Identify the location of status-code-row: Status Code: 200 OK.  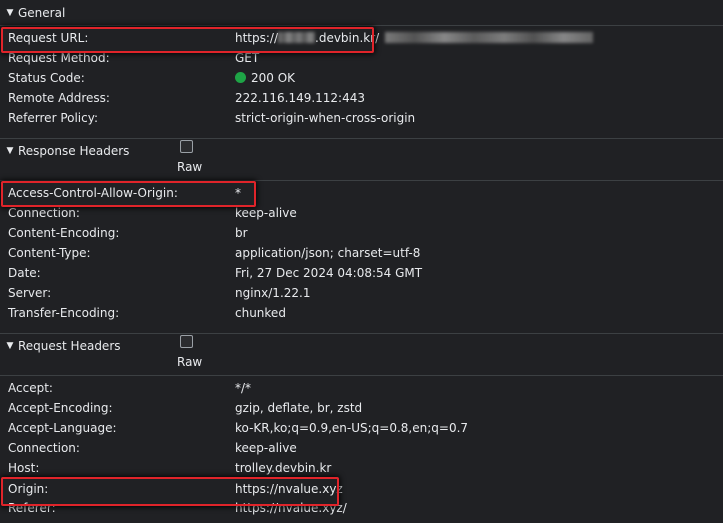
(361, 78).